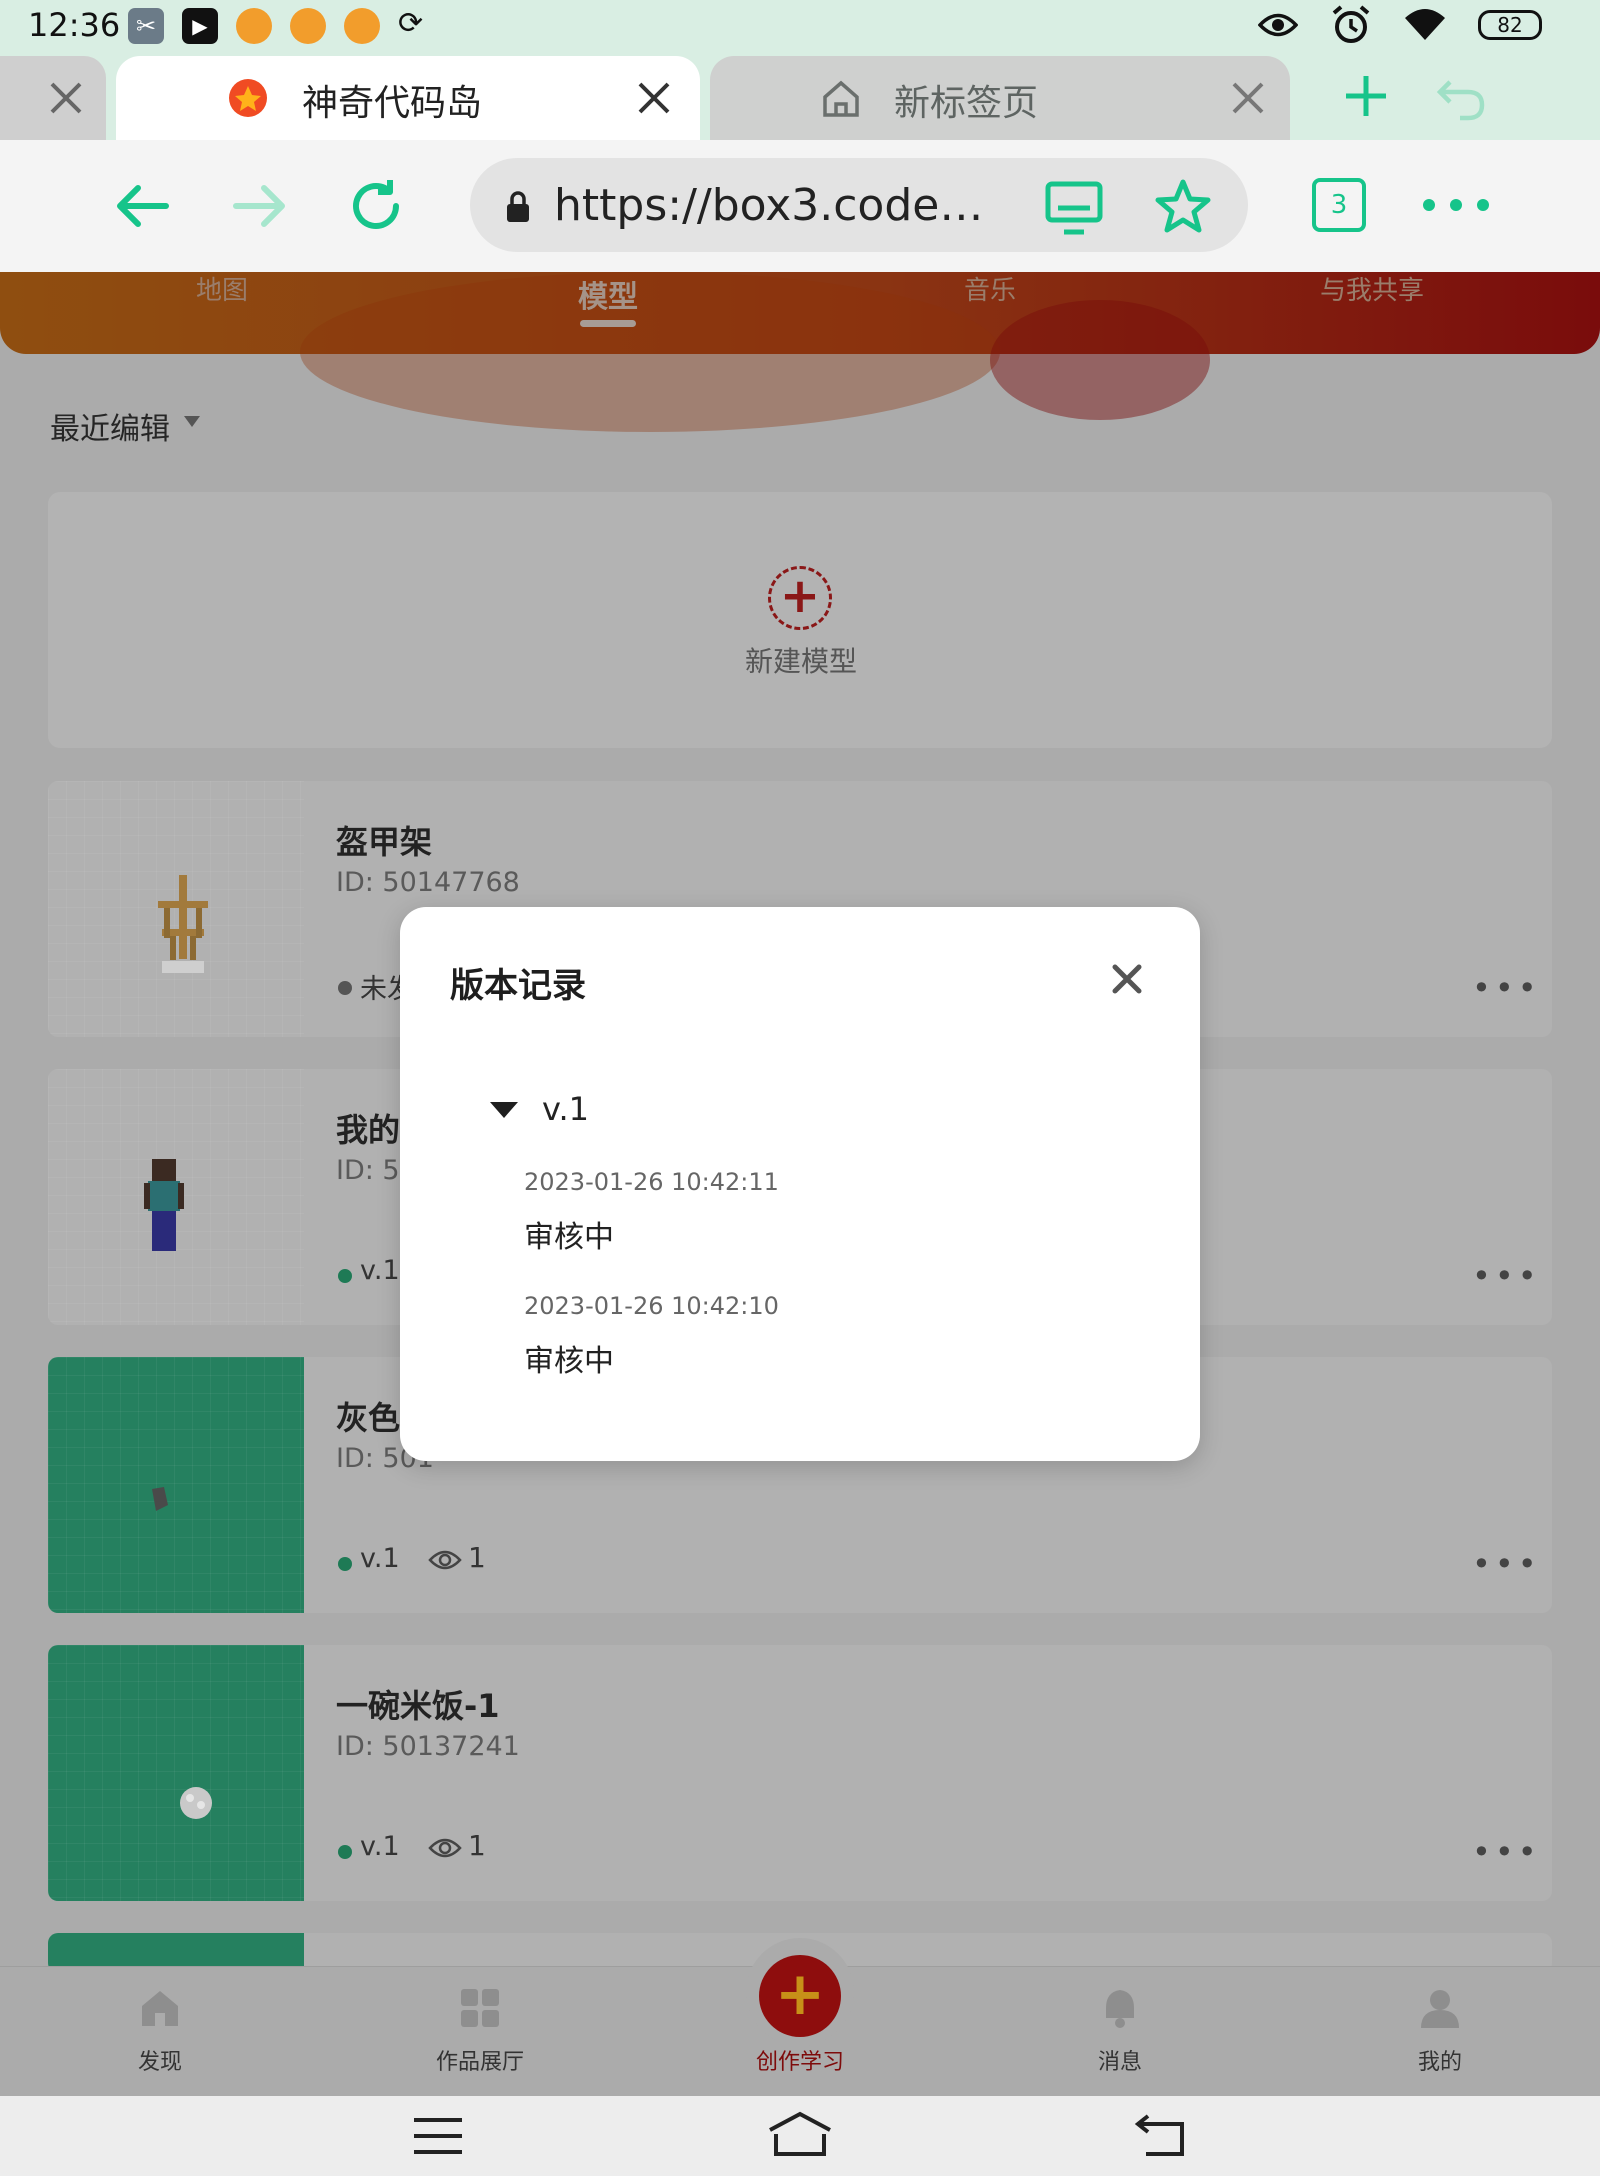 This screenshot has height=2176, width=1600. What do you see at coordinates (800, 2060) in the screenshot?
I see `nav-create-learn: 创作学习` at bounding box center [800, 2060].